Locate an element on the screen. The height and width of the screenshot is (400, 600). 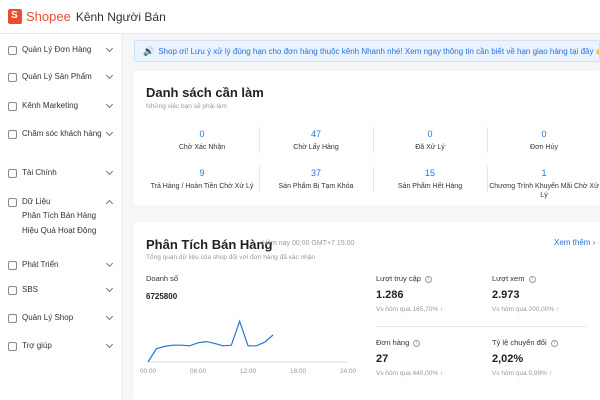
sidebar-item-label: Quản Lý Shop is located at coordinates (48, 317).